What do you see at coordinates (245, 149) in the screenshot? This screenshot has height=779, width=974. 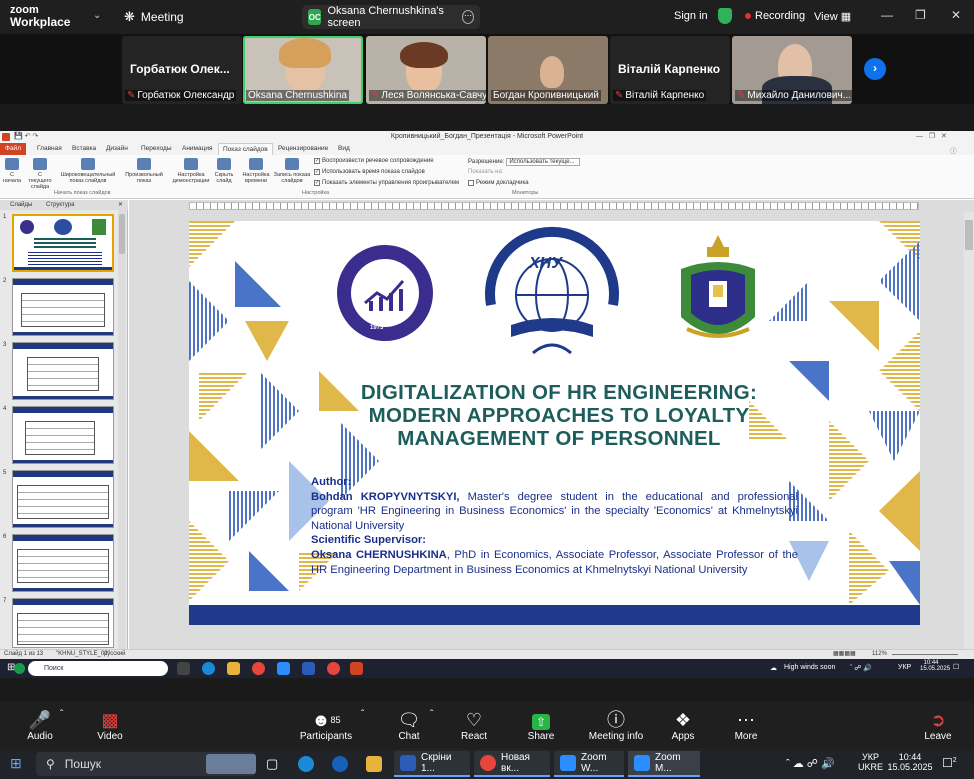 I see `tab-slideshow: Показ слайдов` at bounding box center [245, 149].